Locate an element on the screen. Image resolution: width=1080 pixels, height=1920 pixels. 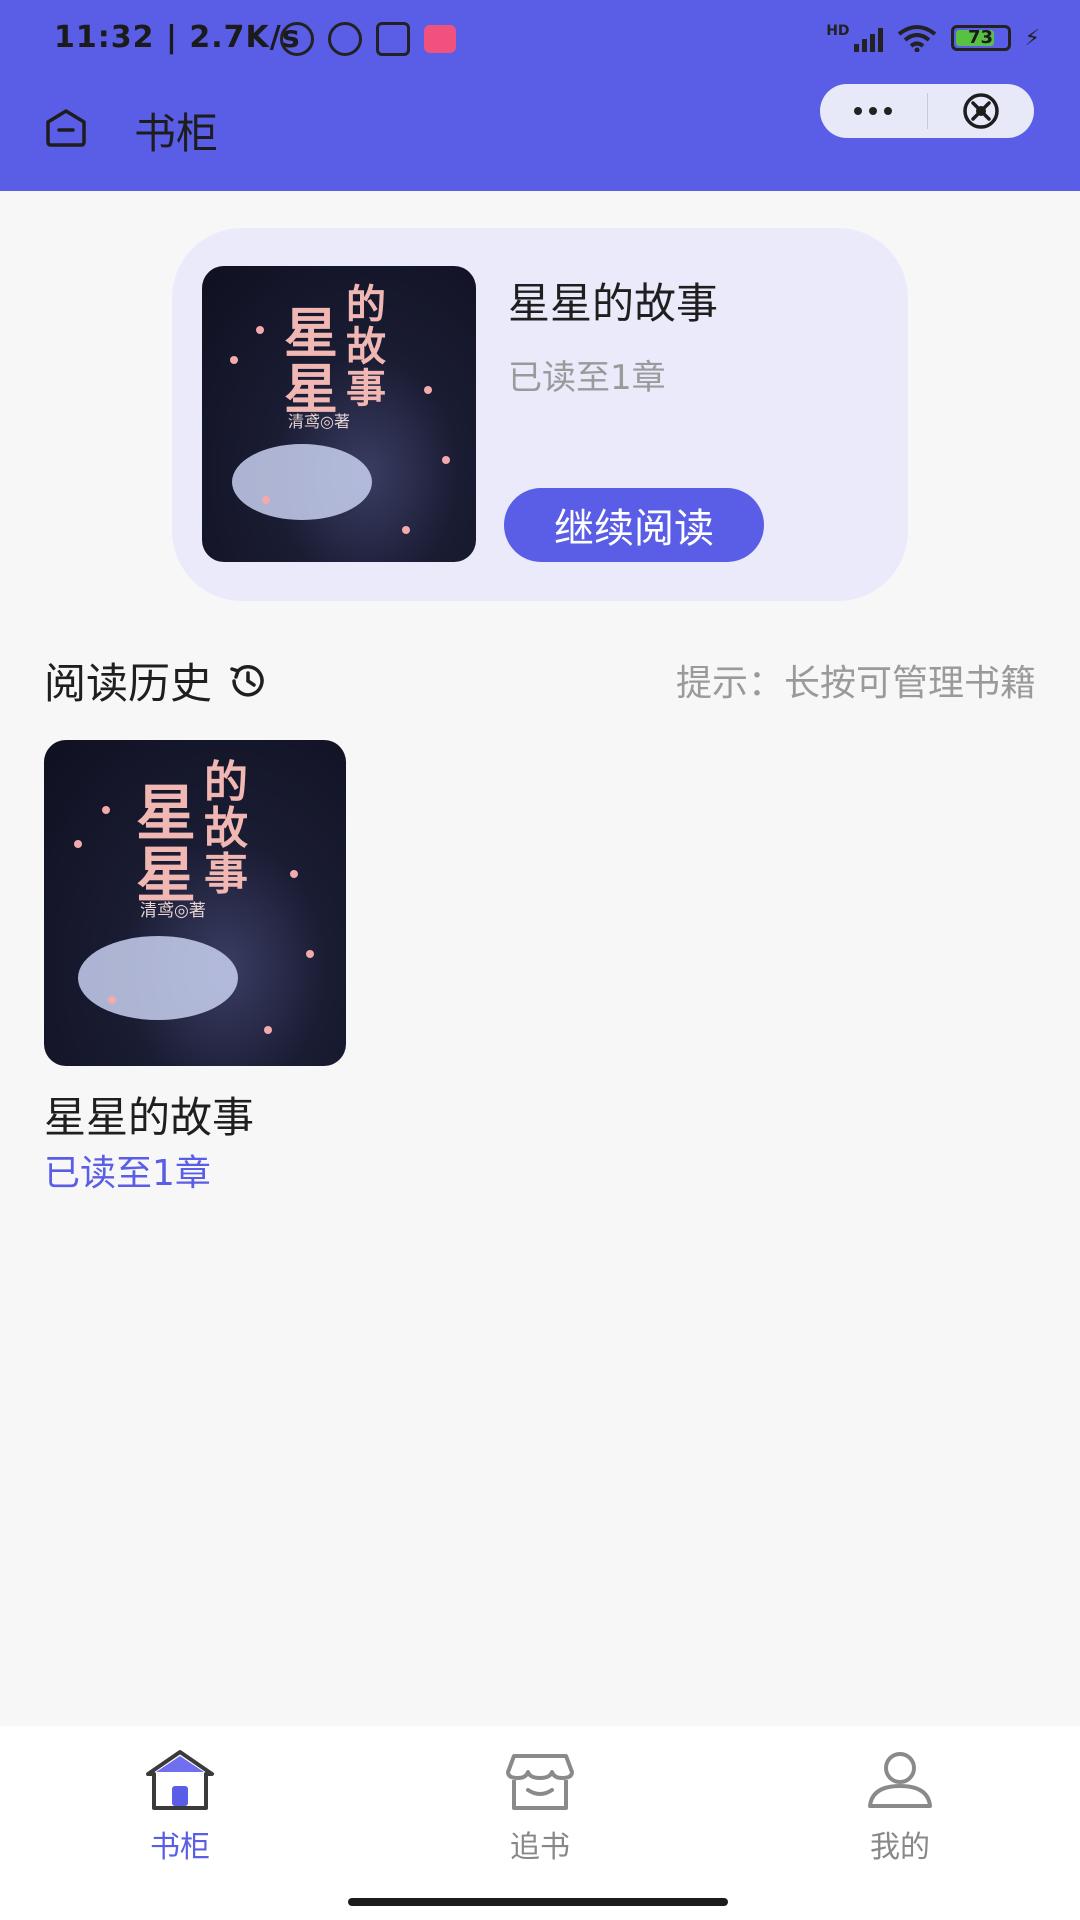
miniprogram-capsule is located at coordinates (927, 111).